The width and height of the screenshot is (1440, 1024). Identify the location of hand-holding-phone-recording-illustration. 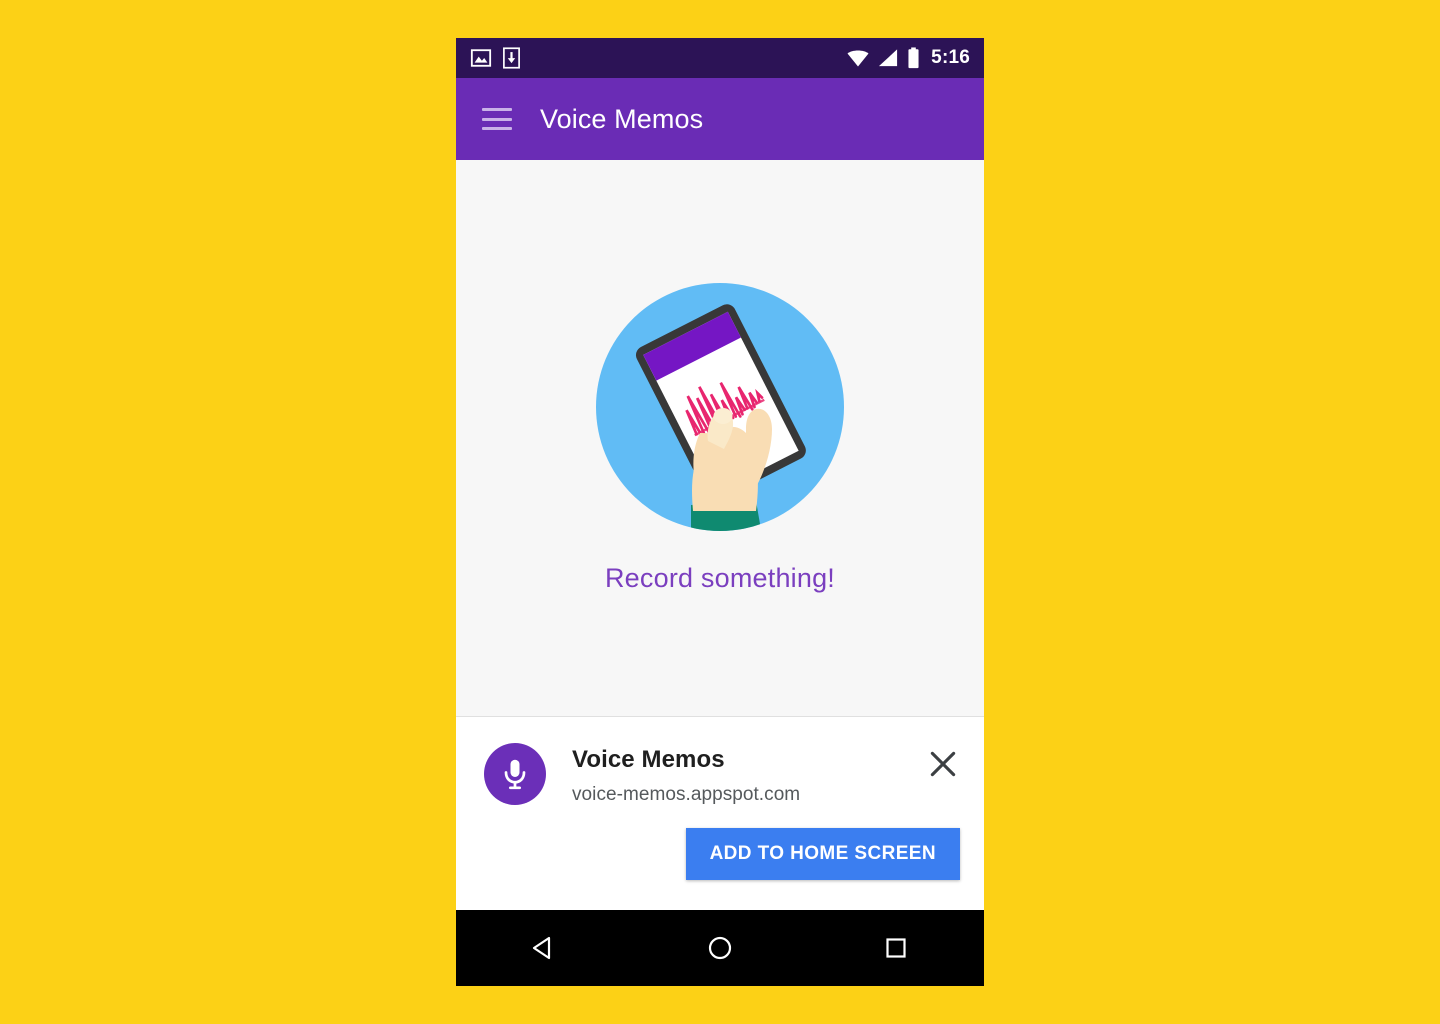
(720, 406).